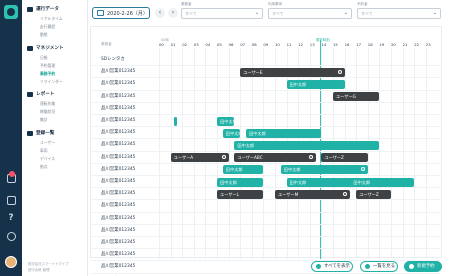  I want to click on date-label: 2020-2-26（月）, so click(127, 13).